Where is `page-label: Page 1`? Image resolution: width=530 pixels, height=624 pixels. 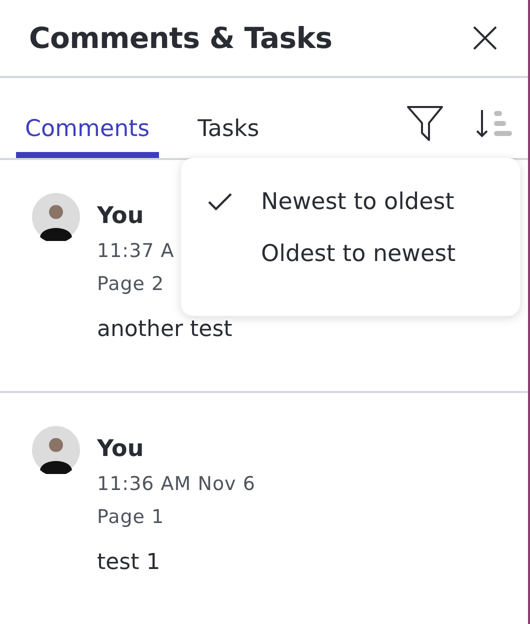
page-label: Page 1 is located at coordinates (131, 517).